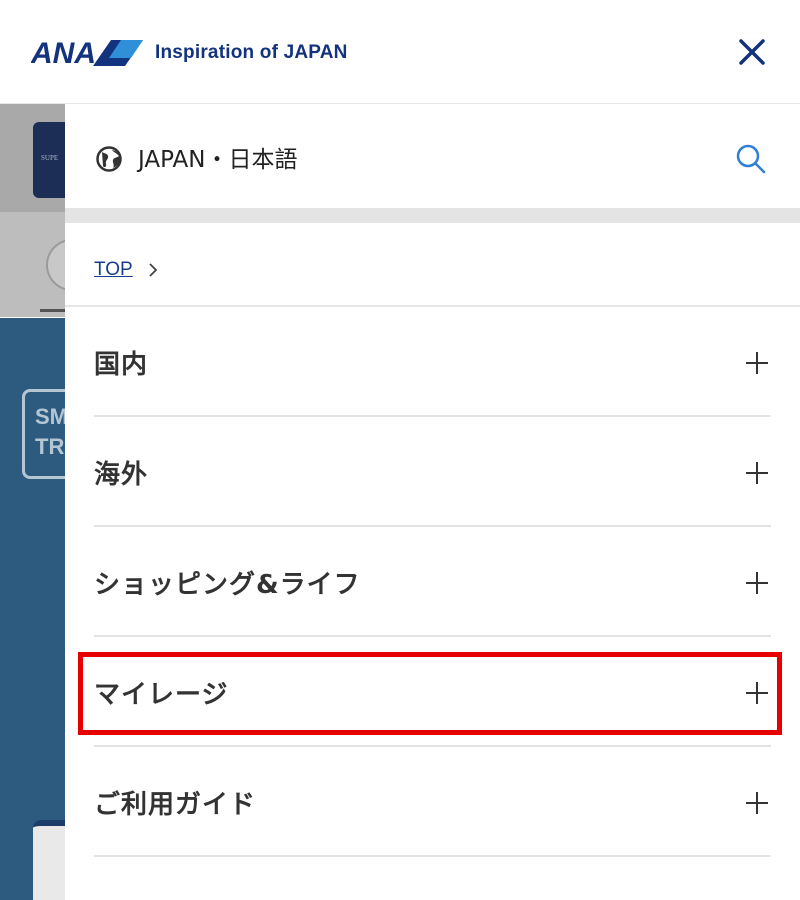  Describe the element at coordinates (161, 695) in the screenshot. I see `menu-item-label: マイレージ` at that location.